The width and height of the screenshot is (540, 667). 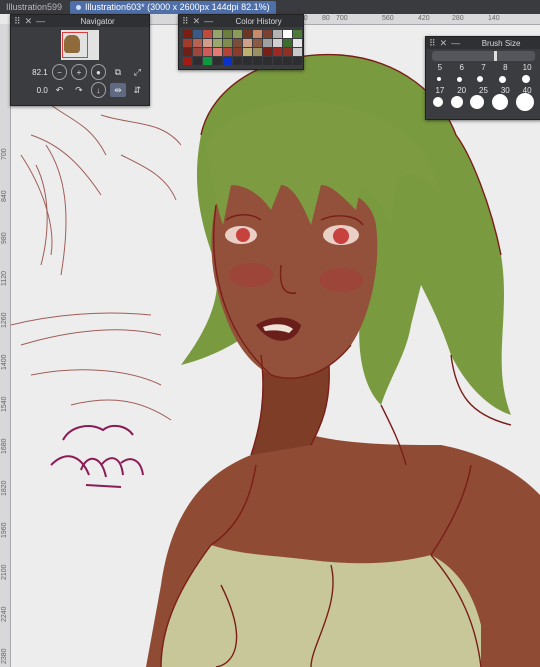 I want to click on zoom-out-icon: −, so click(x=59, y=72).